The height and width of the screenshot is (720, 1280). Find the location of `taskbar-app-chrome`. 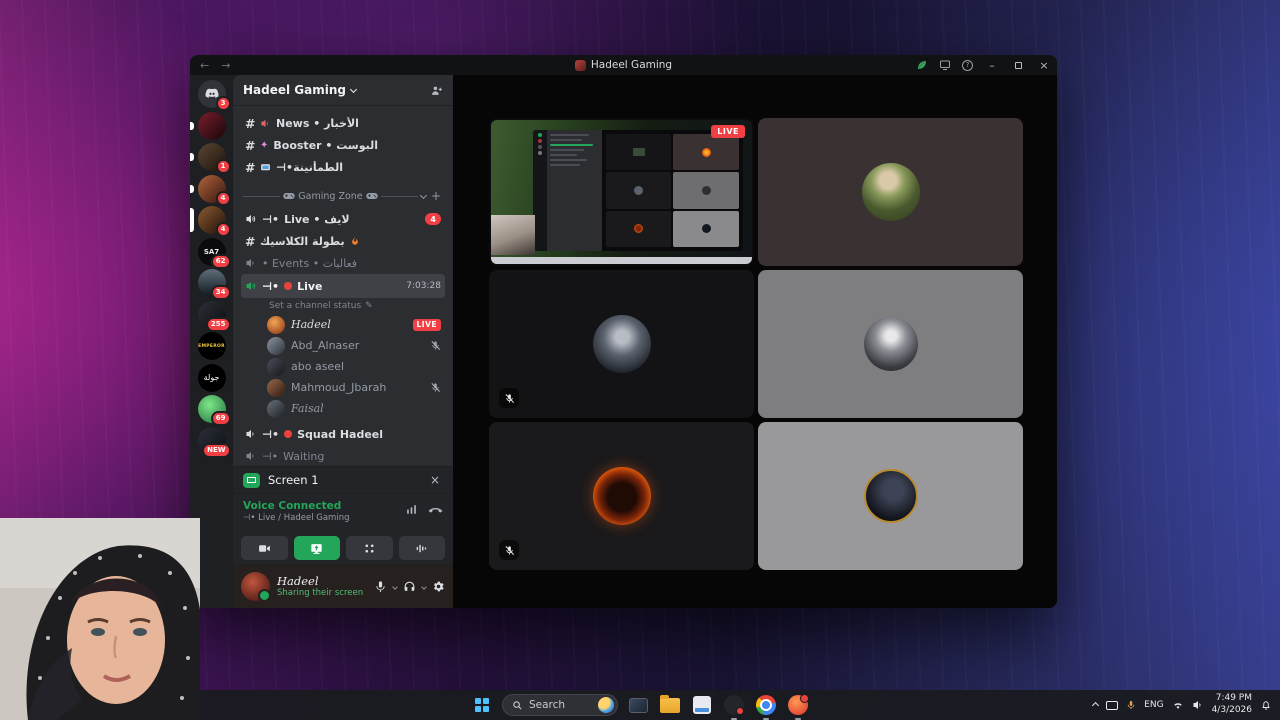

taskbar-app-chrome is located at coordinates (766, 705).